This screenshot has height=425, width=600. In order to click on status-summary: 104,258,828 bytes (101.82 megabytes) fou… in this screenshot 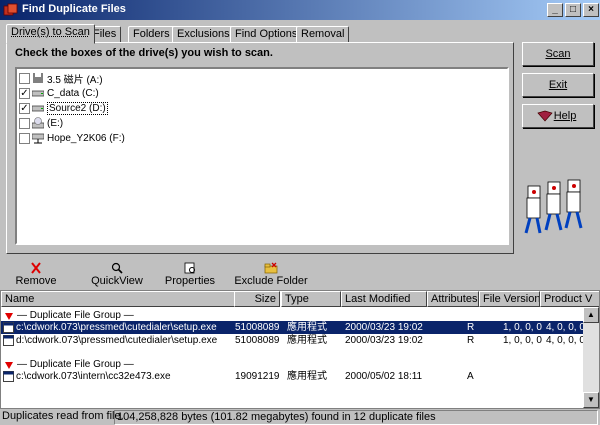, I will do `click(356, 417)`.